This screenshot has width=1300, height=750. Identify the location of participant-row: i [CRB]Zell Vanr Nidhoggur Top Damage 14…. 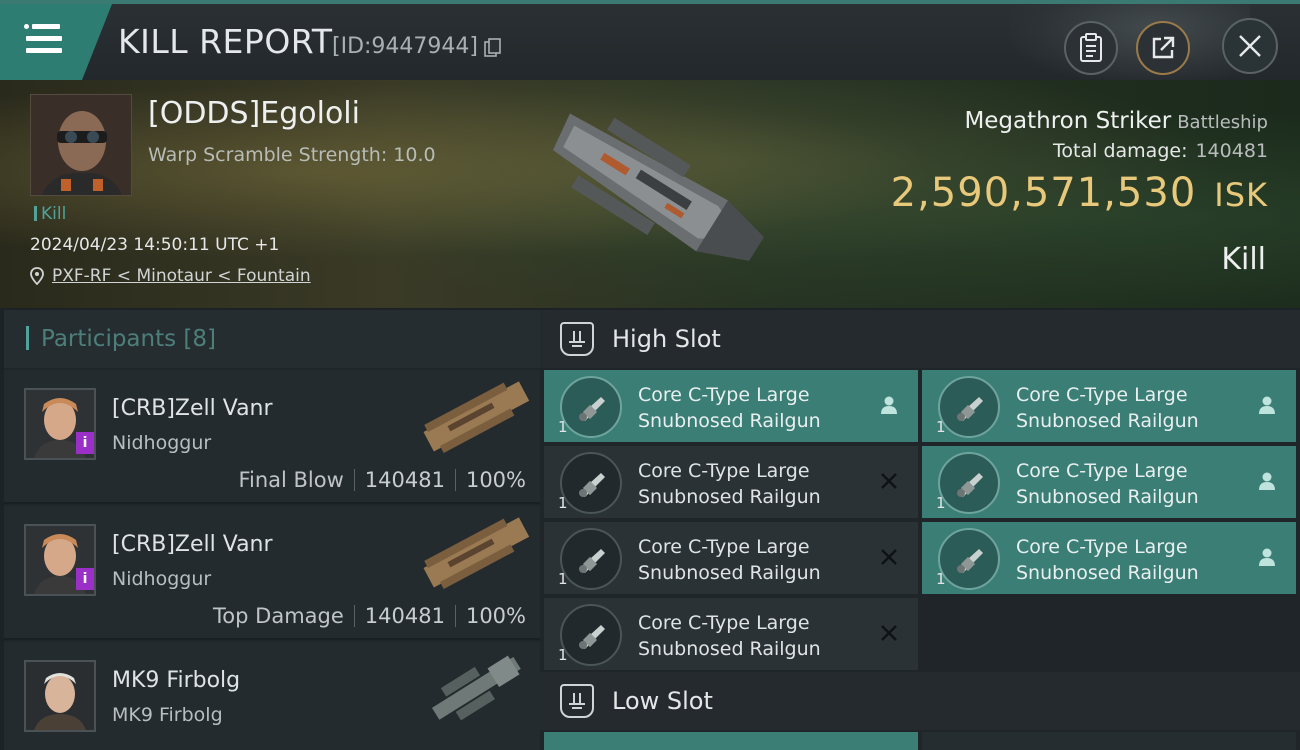
(272, 573).